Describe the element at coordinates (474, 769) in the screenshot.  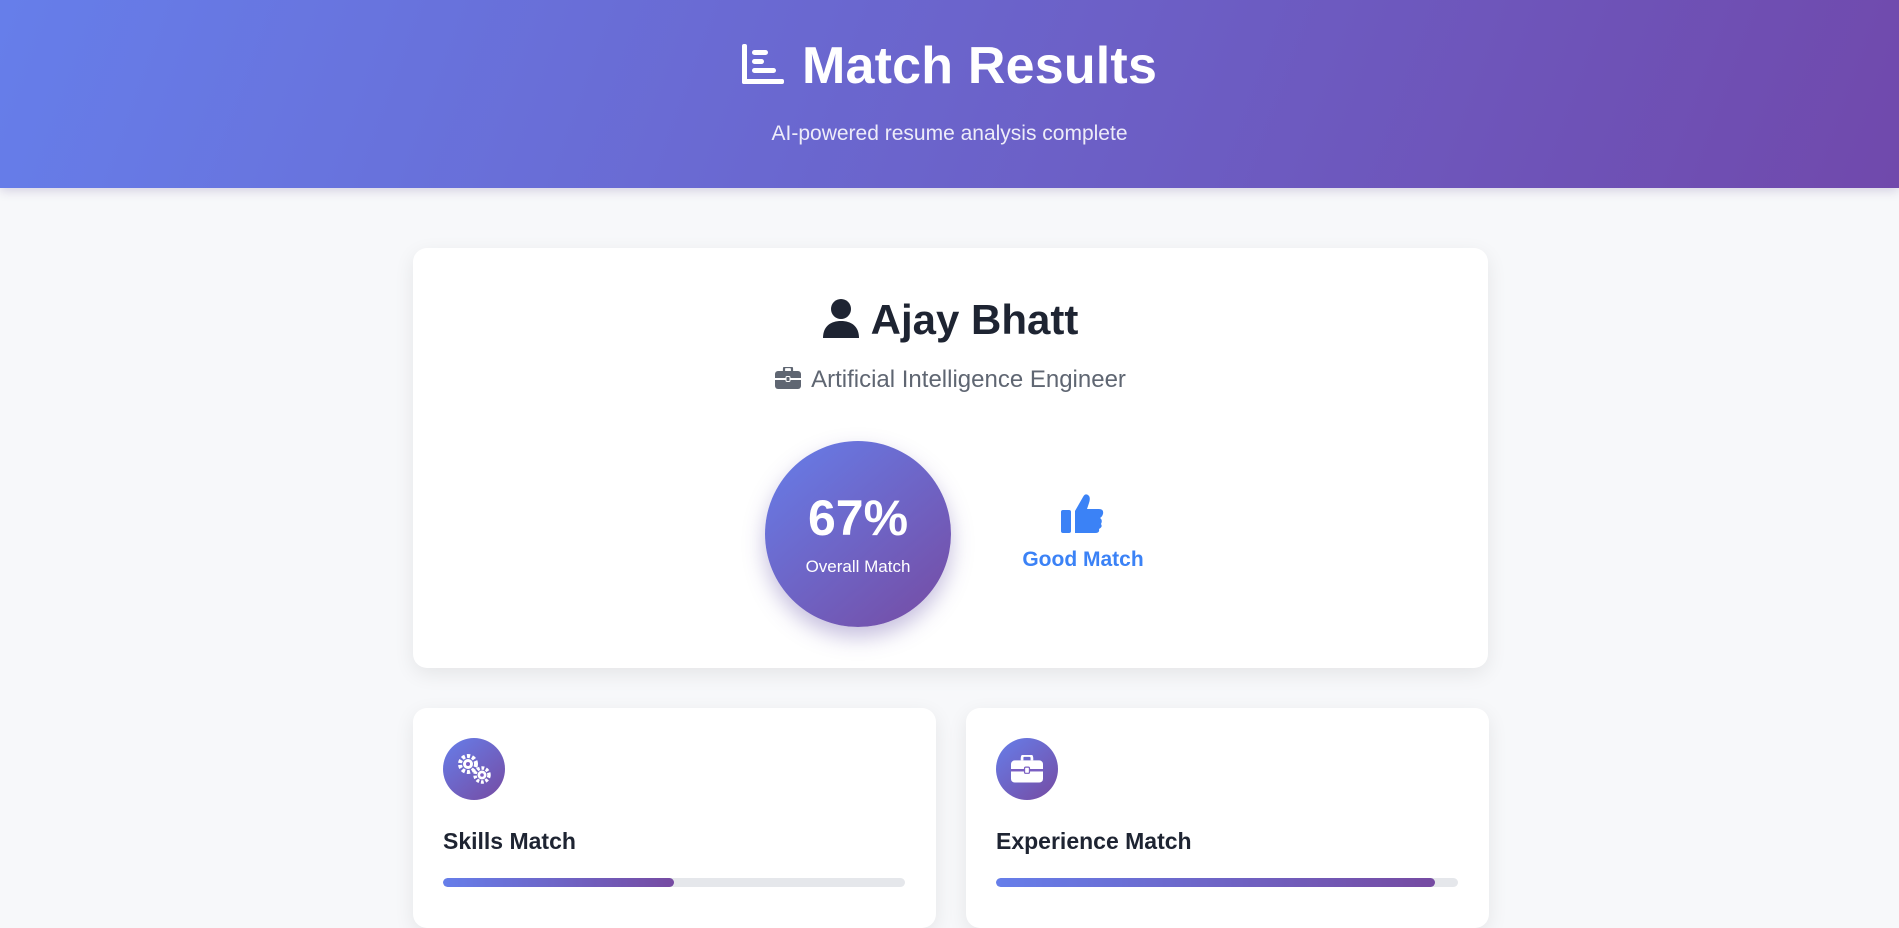
I see `gears-icon` at that location.